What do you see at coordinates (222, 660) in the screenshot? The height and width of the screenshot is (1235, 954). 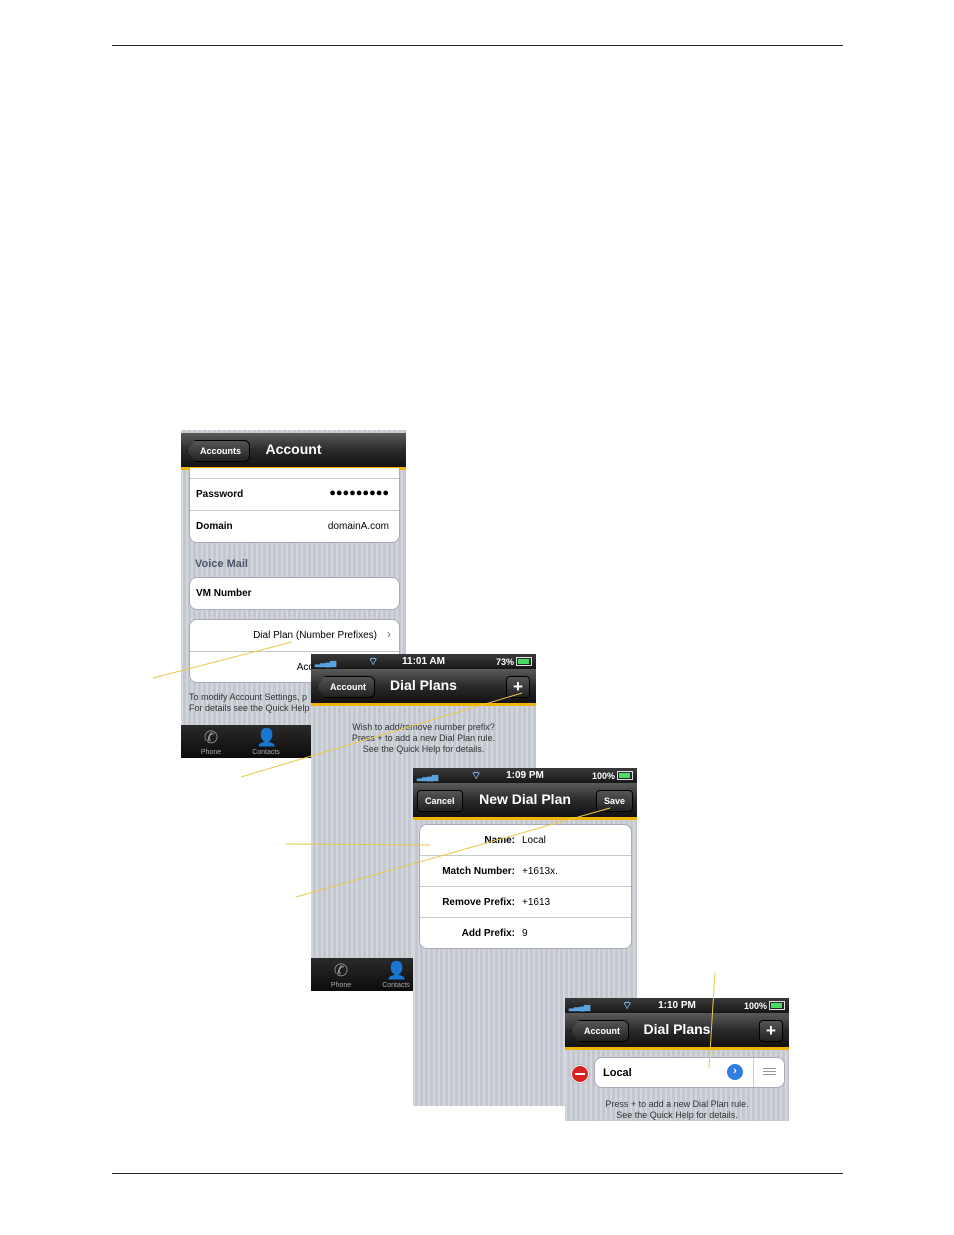 I see `callout-dial-plan-line` at bounding box center [222, 660].